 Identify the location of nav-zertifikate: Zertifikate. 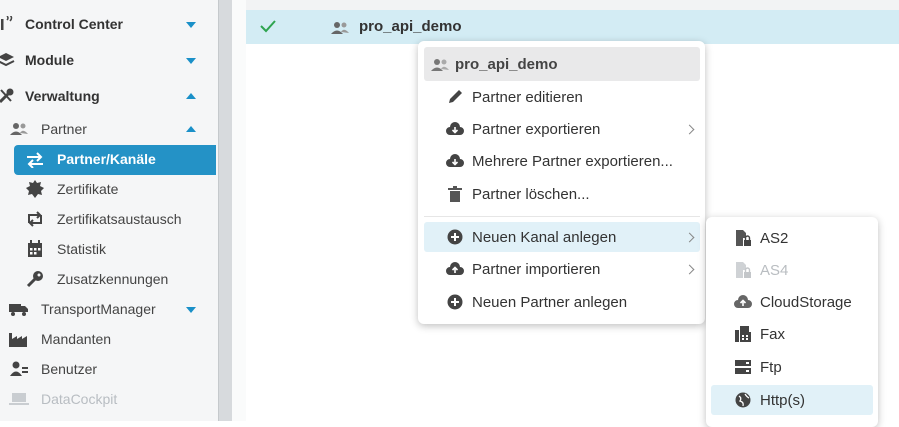
(109, 189).